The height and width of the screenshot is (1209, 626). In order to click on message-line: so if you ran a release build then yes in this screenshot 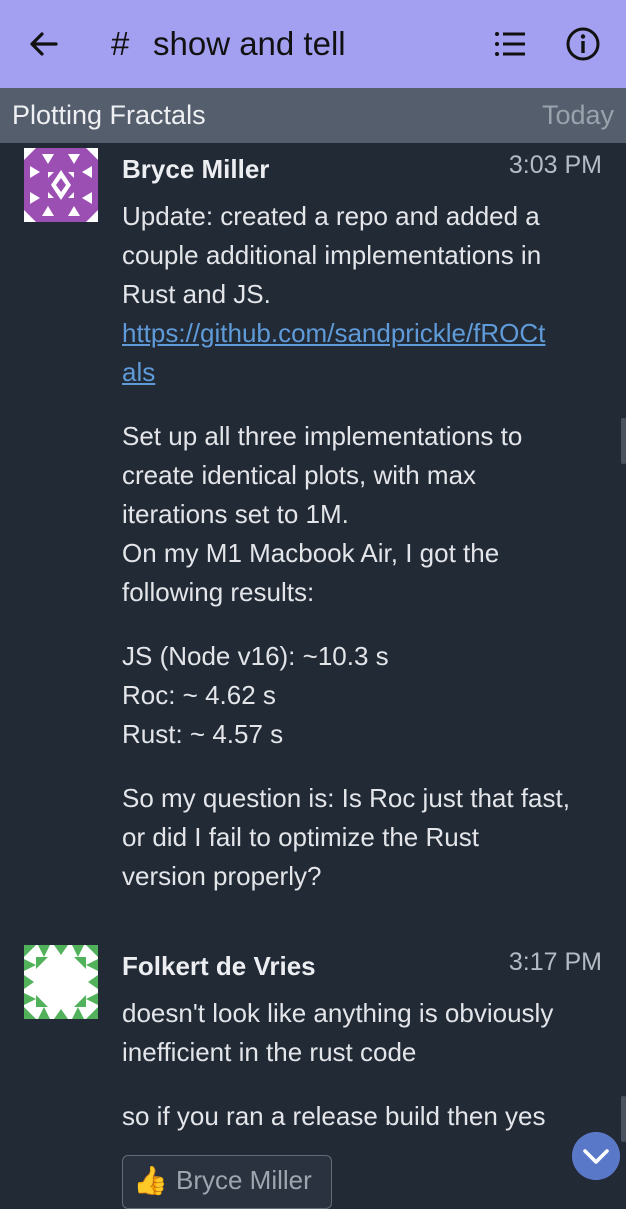, I will do `click(334, 1116)`.